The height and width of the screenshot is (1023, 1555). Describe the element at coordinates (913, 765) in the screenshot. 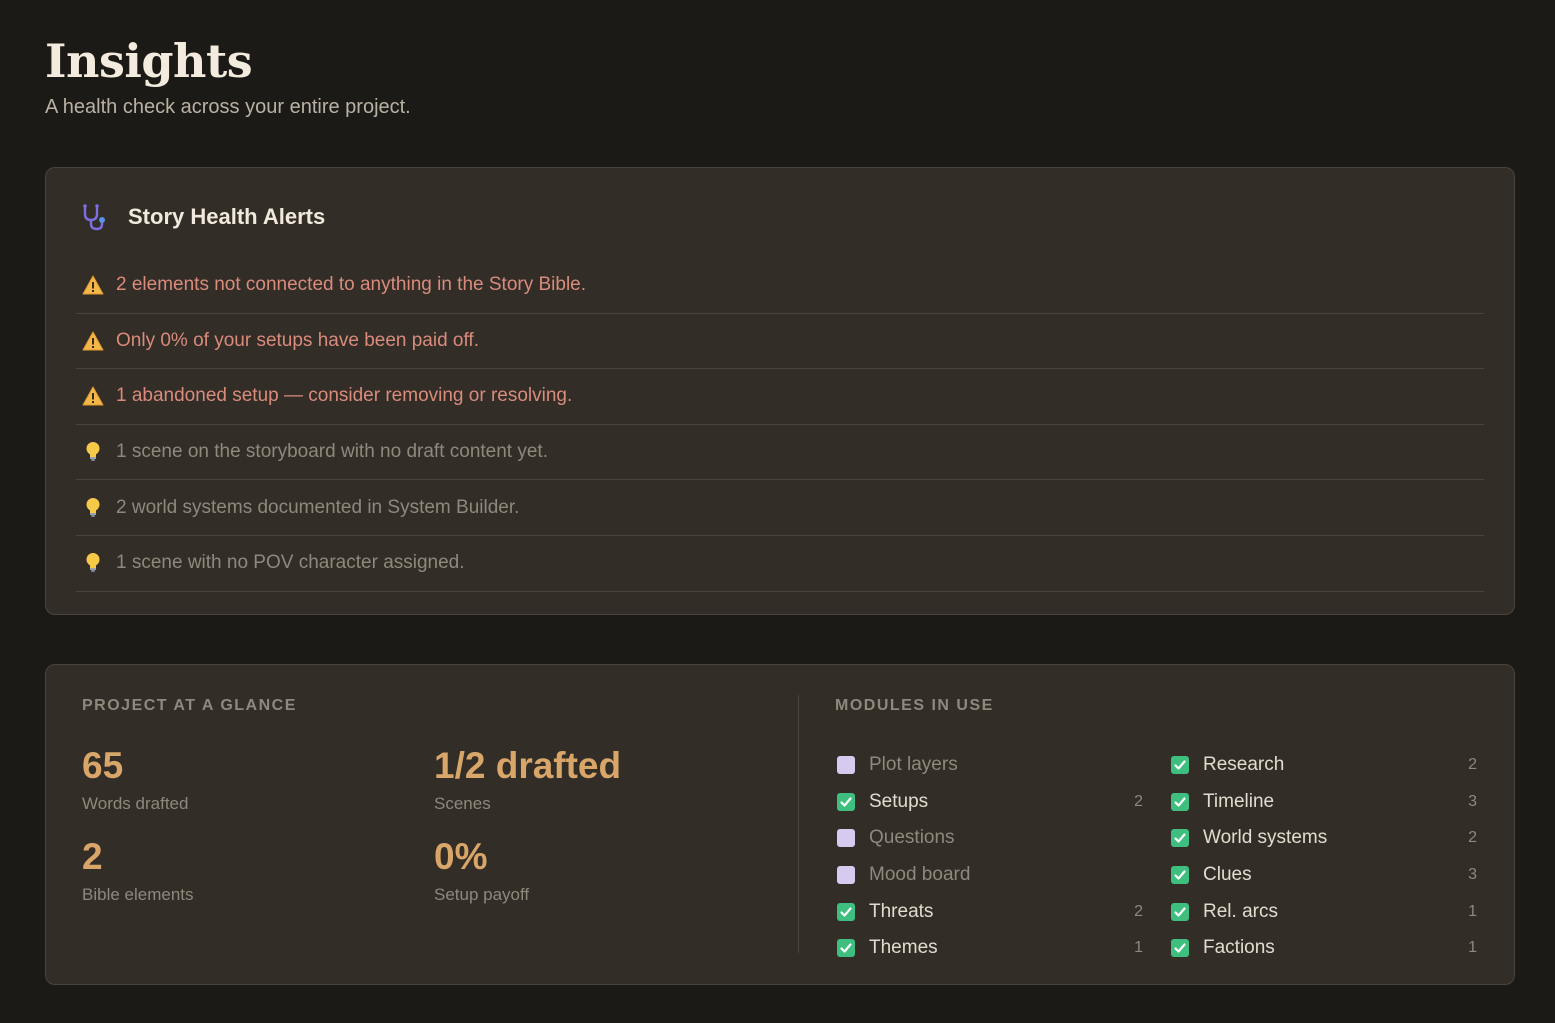

I see `module-name: Plot layers` at that location.